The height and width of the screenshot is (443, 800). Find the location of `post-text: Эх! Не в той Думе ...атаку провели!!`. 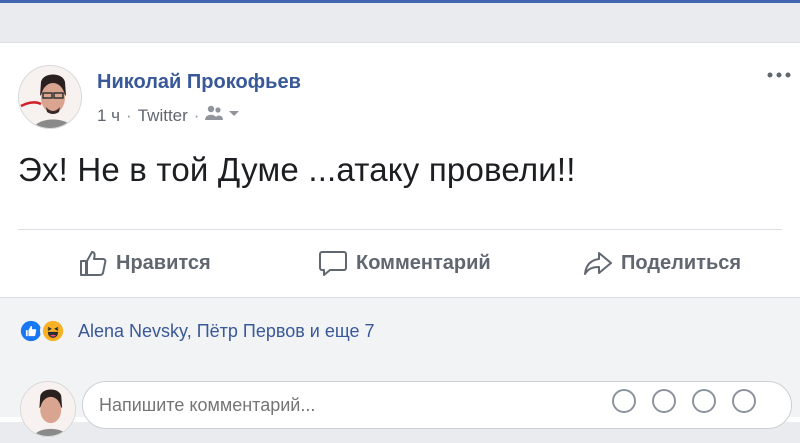

post-text: Эх! Не в той Думе ...атаку провели!! is located at coordinates (297, 169).